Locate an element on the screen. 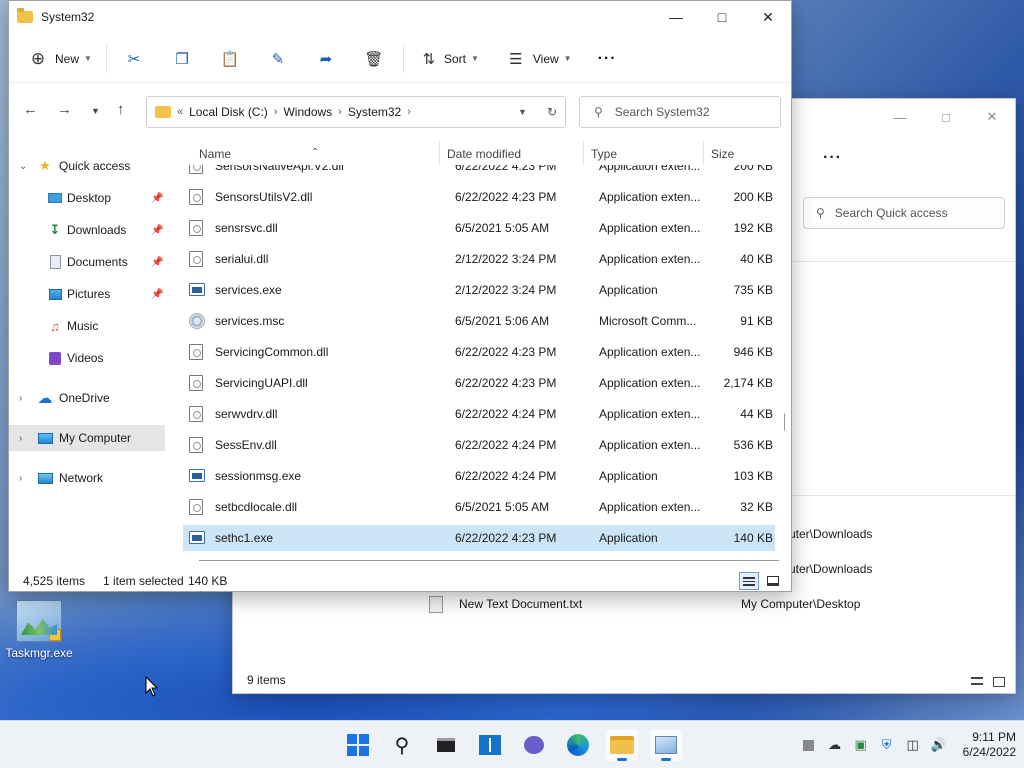 This screenshot has height=768, width=1024. onedrive-offline-icon: ☁ is located at coordinates (835, 745).